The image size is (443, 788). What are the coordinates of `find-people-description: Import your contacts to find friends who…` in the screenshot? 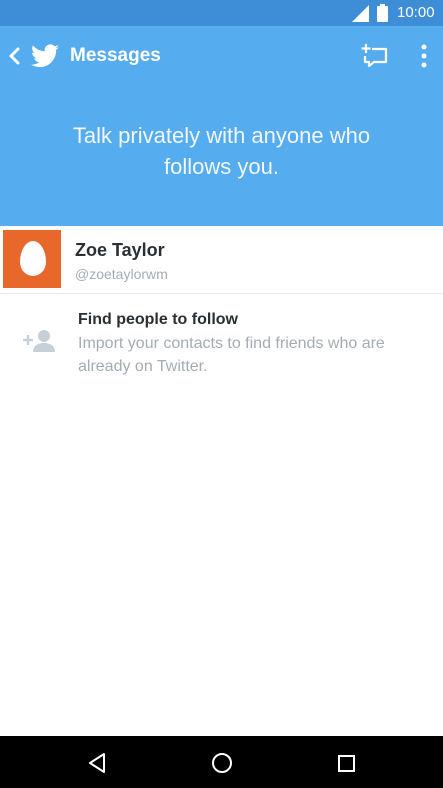 It's located at (231, 355).